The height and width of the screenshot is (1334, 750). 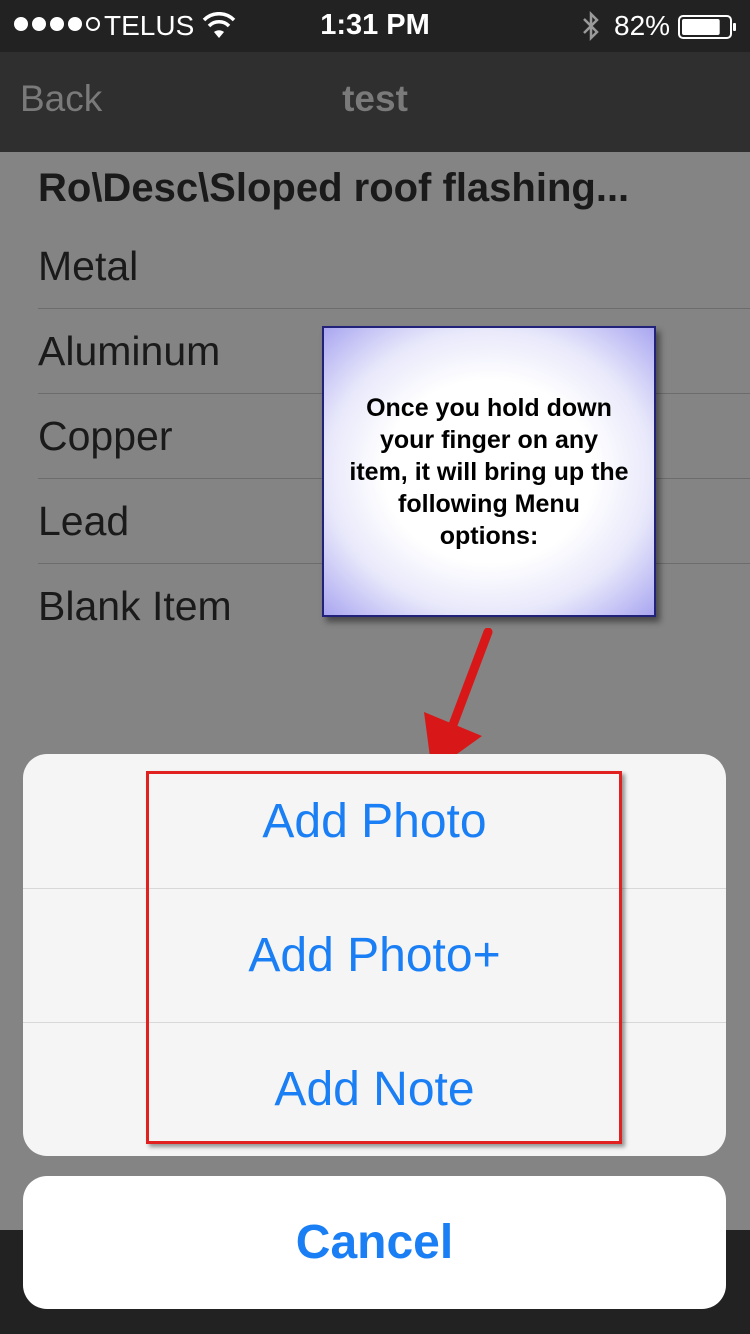 What do you see at coordinates (375, 98) in the screenshot?
I see `page-title: test` at bounding box center [375, 98].